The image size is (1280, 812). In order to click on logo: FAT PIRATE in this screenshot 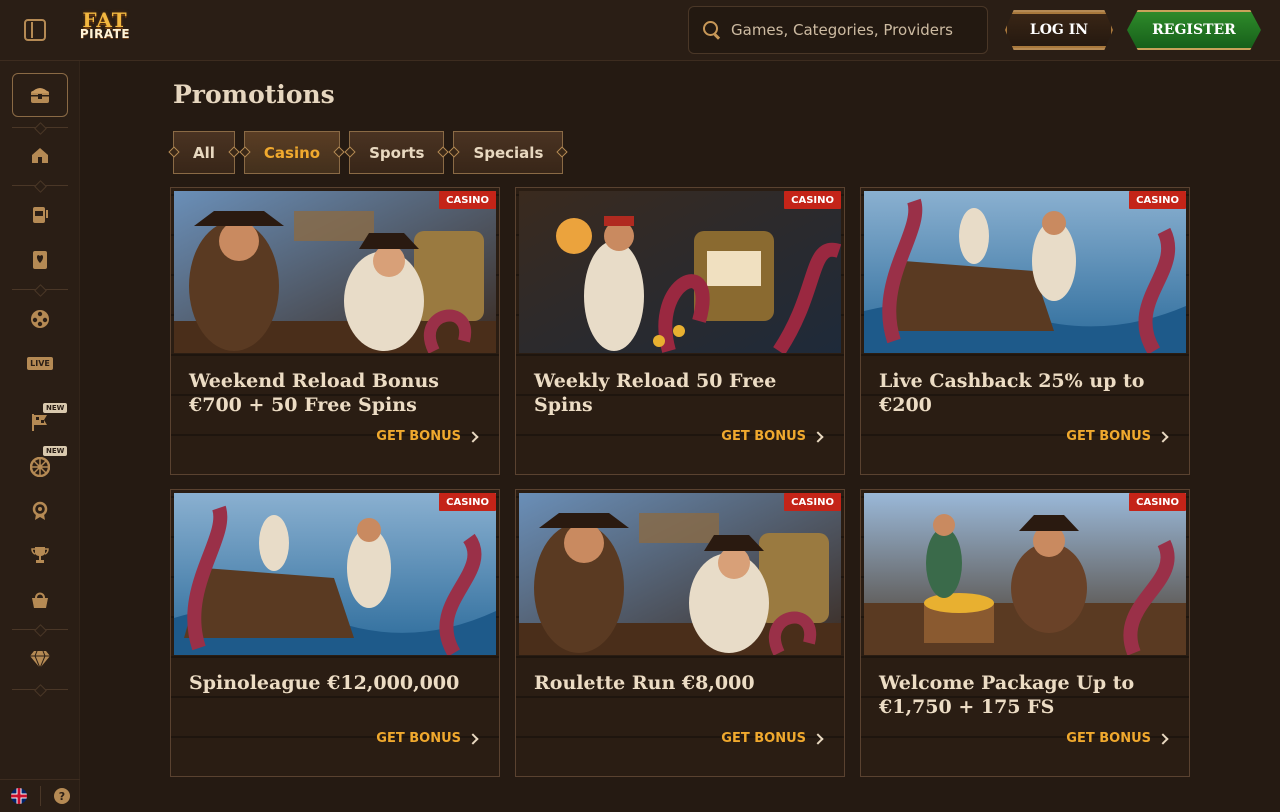, I will do `click(105, 29)`.